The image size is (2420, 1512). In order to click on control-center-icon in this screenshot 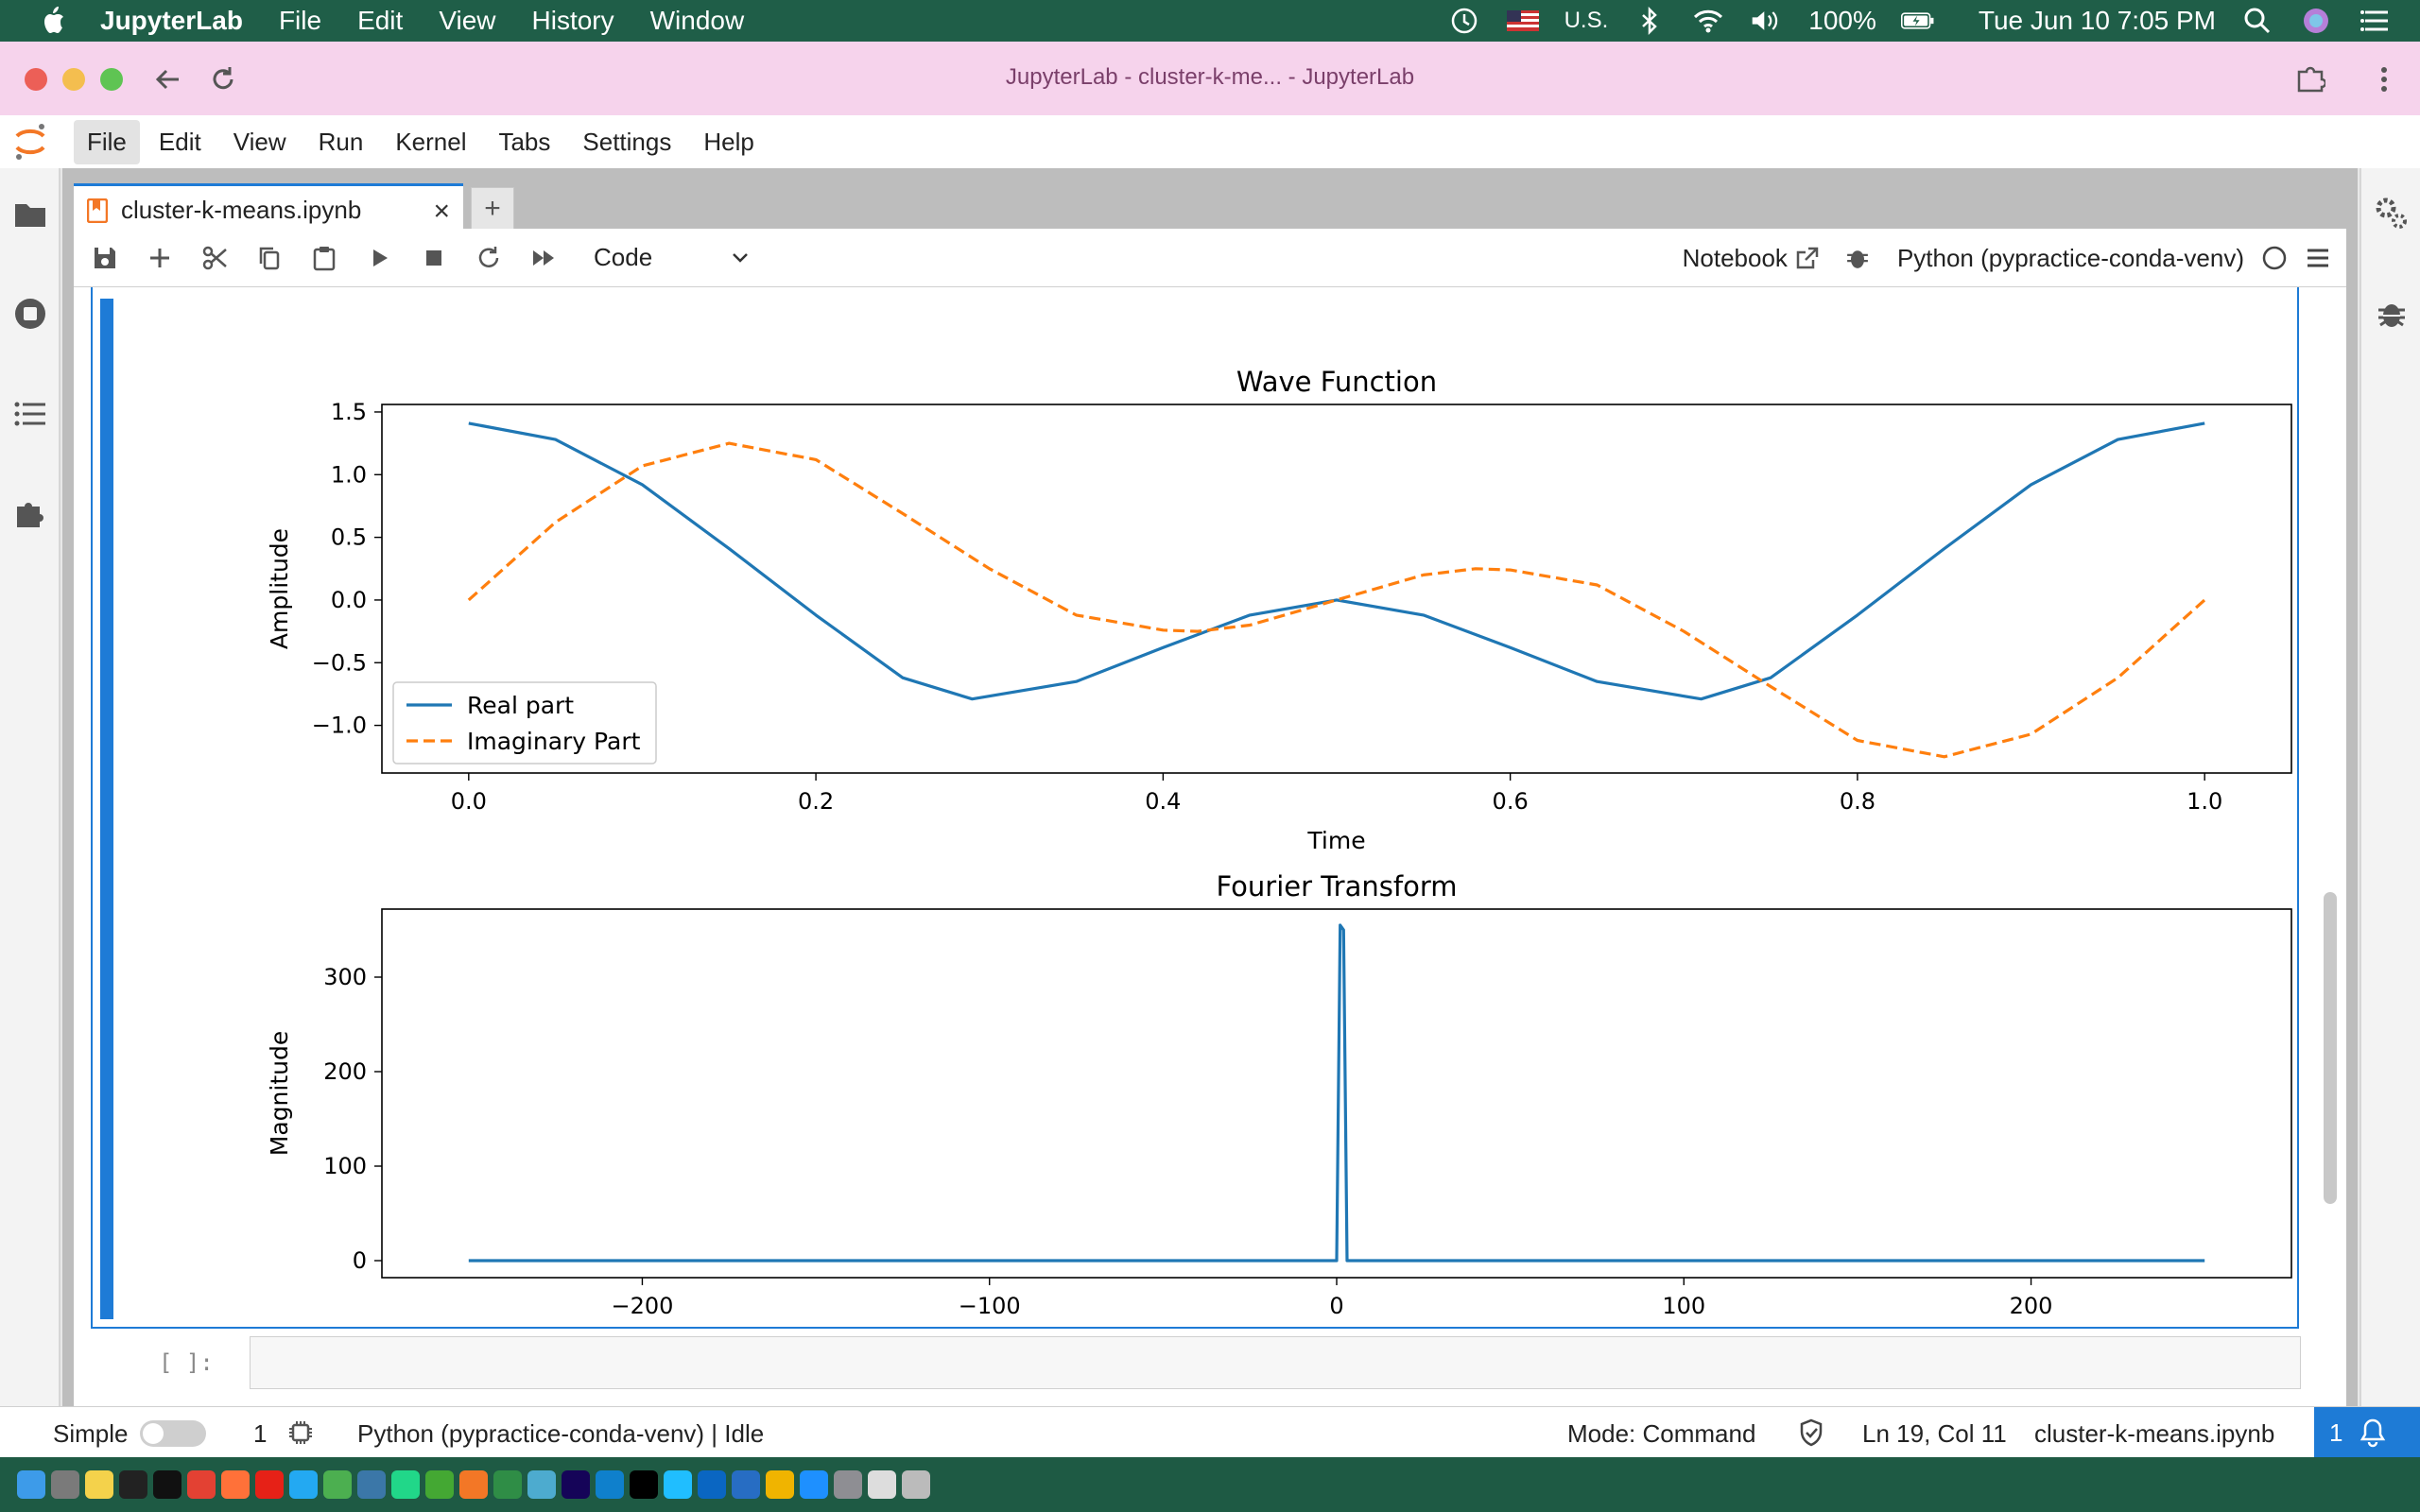, I will do `click(2375, 21)`.